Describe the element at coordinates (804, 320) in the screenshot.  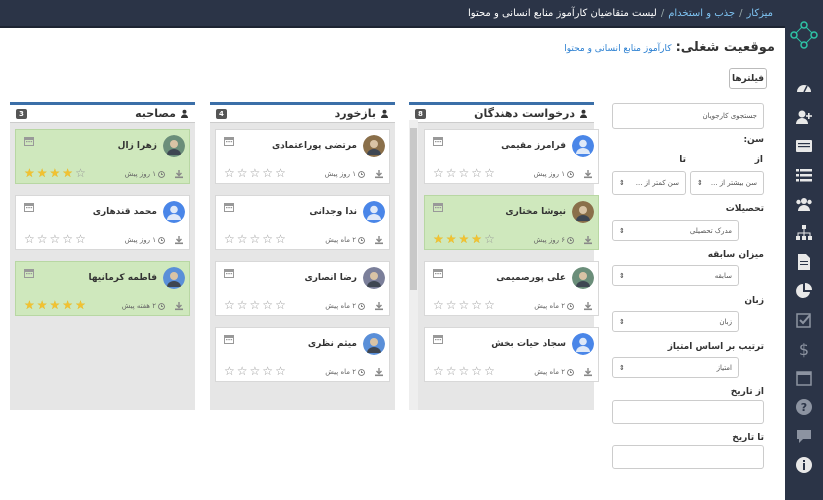
I see `checklist-icon` at that location.